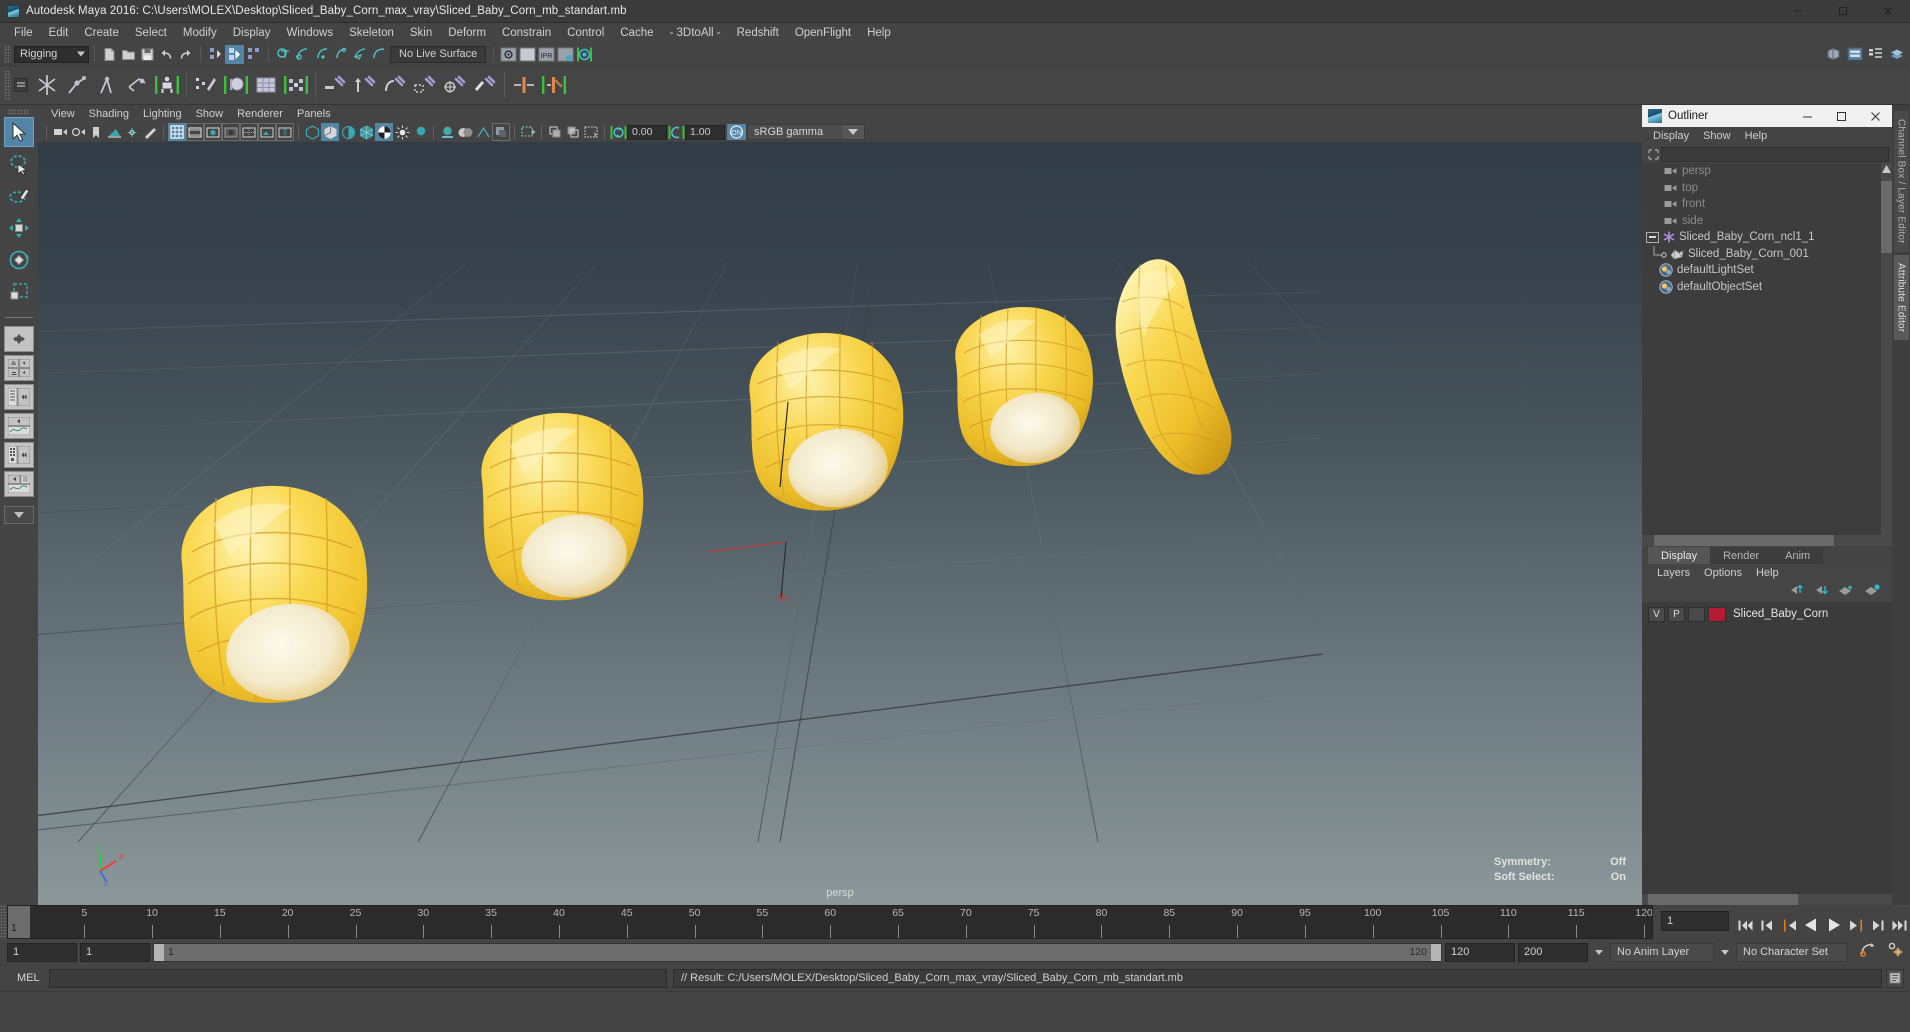  Describe the element at coordinates (524, 85) in the screenshot. I see `mirror-joint-icon` at that location.